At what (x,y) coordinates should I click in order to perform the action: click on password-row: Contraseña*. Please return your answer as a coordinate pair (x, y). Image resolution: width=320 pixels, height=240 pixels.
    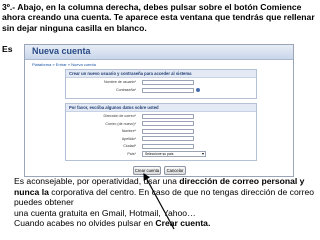
    Looking at the image, I should click on (161, 90).